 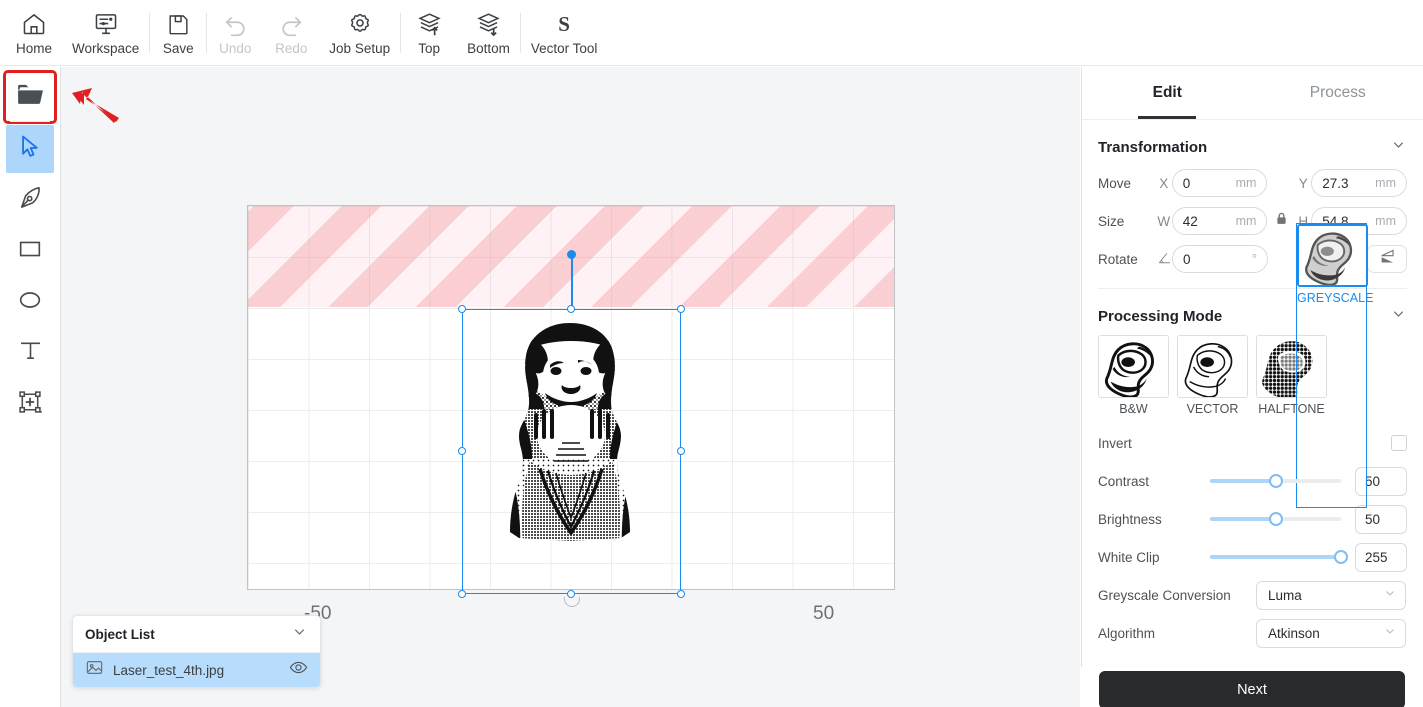 What do you see at coordinates (1359, 221) in the screenshot?
I see `size-h-input: 54.8 mm` at bounding box center [1359, 221].